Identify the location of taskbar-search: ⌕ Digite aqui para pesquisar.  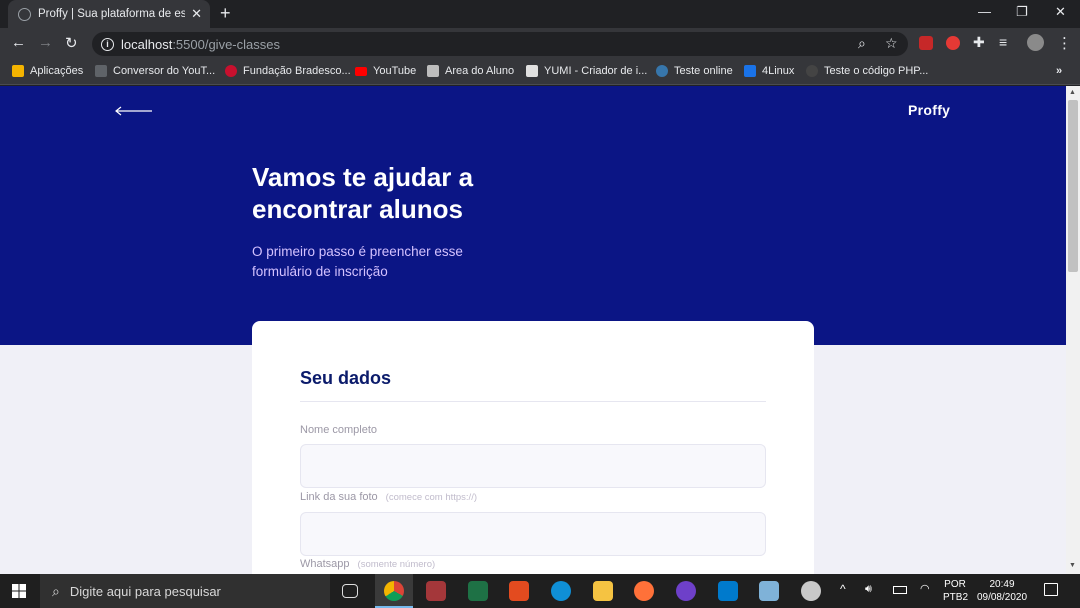
(185, 591).